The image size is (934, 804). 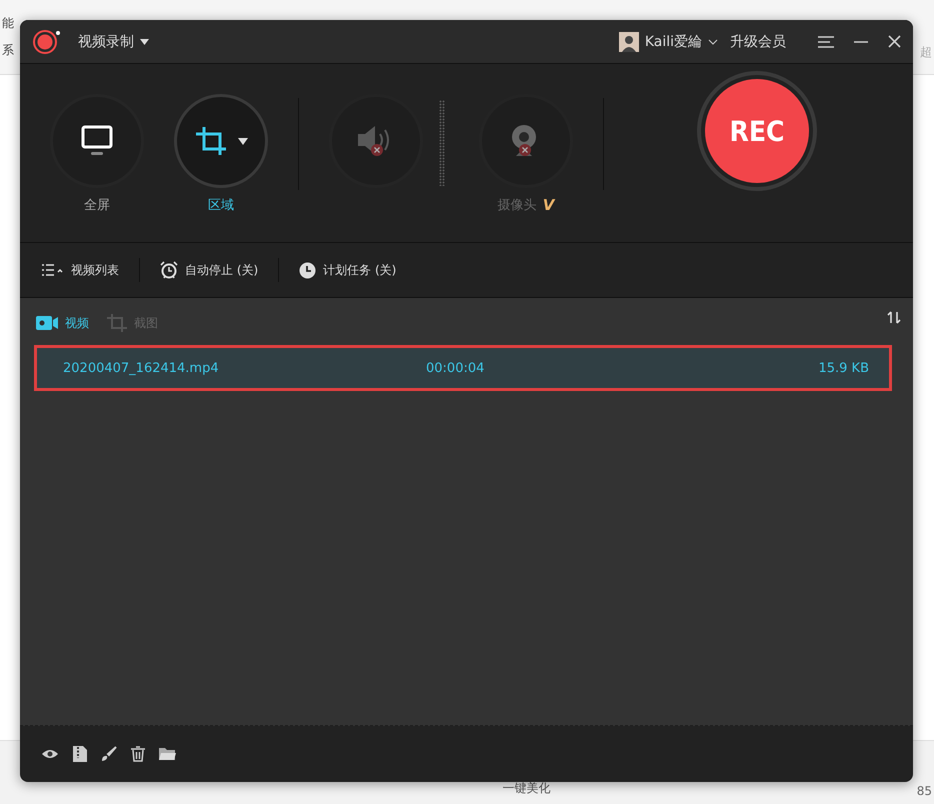 What do you see at coordinates (826, 42) in the screenshot?
I see `menu-icon` at bounding box center [826, 42].